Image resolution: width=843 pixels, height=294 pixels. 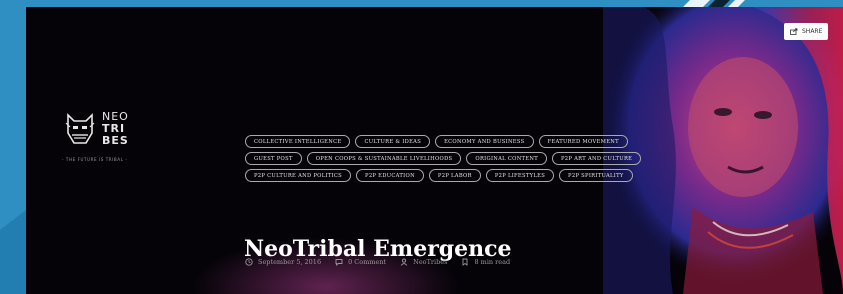 What do you see at coordinates (298, 175) in the screenshot?
I see `tag-p2p-culture-politics: P2P Culture and Politics` at bounding box center [298, 175].